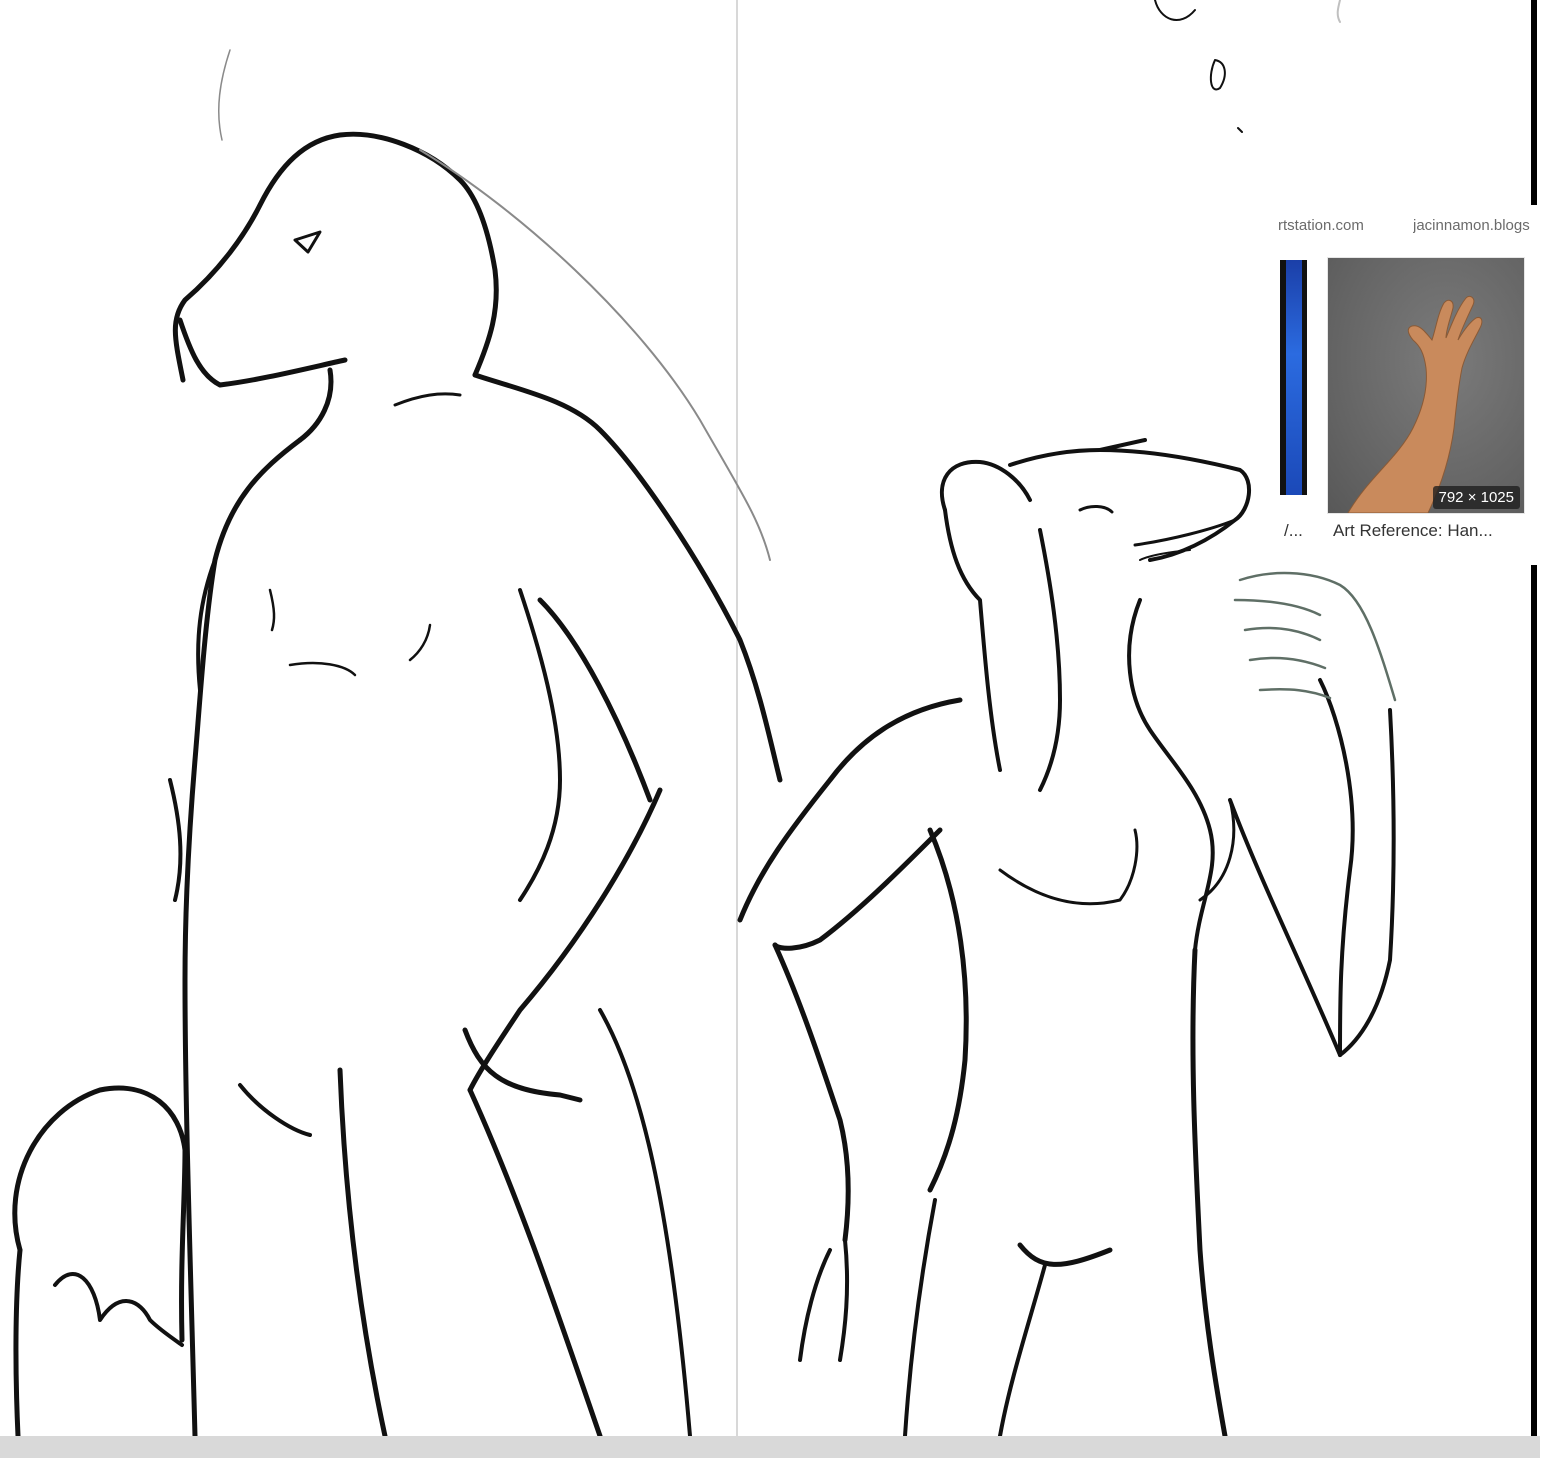 This screenshot has width=1557, height=1458. I want to click on source-domain-left: rtstation.com, so click(1321, 225).